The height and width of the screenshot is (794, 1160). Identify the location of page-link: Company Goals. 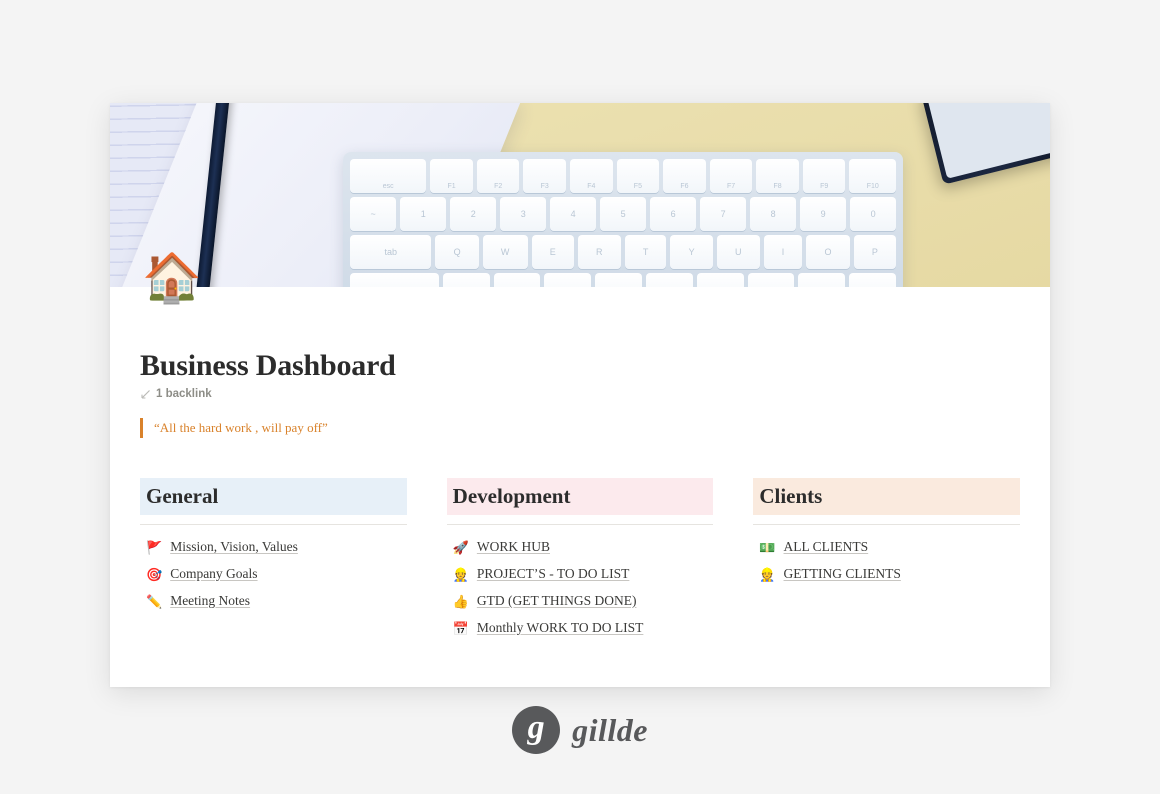
(213, 574).